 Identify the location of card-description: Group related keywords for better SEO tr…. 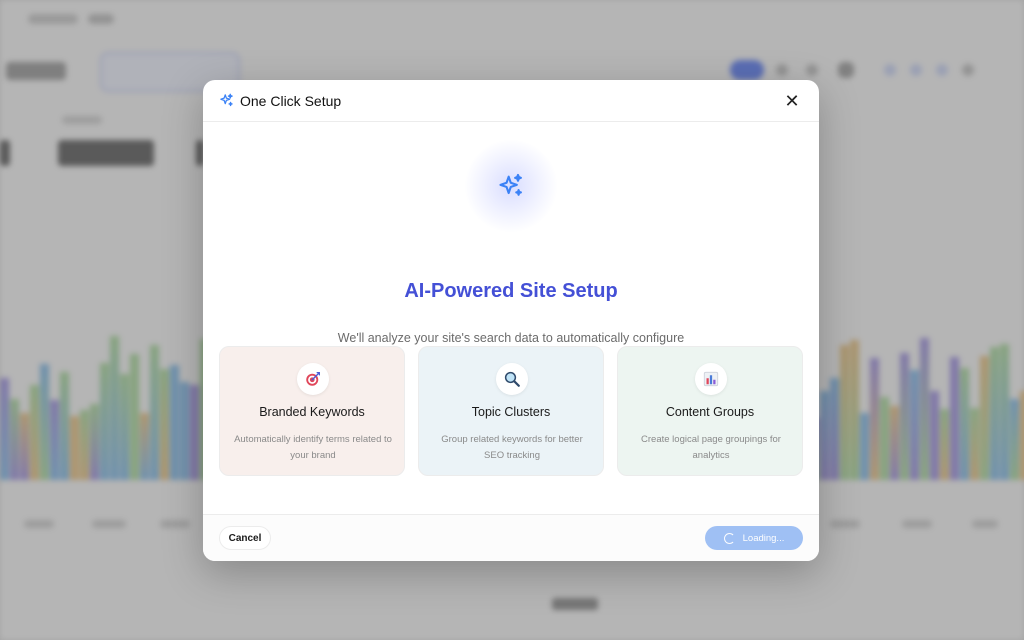
(512, 447).